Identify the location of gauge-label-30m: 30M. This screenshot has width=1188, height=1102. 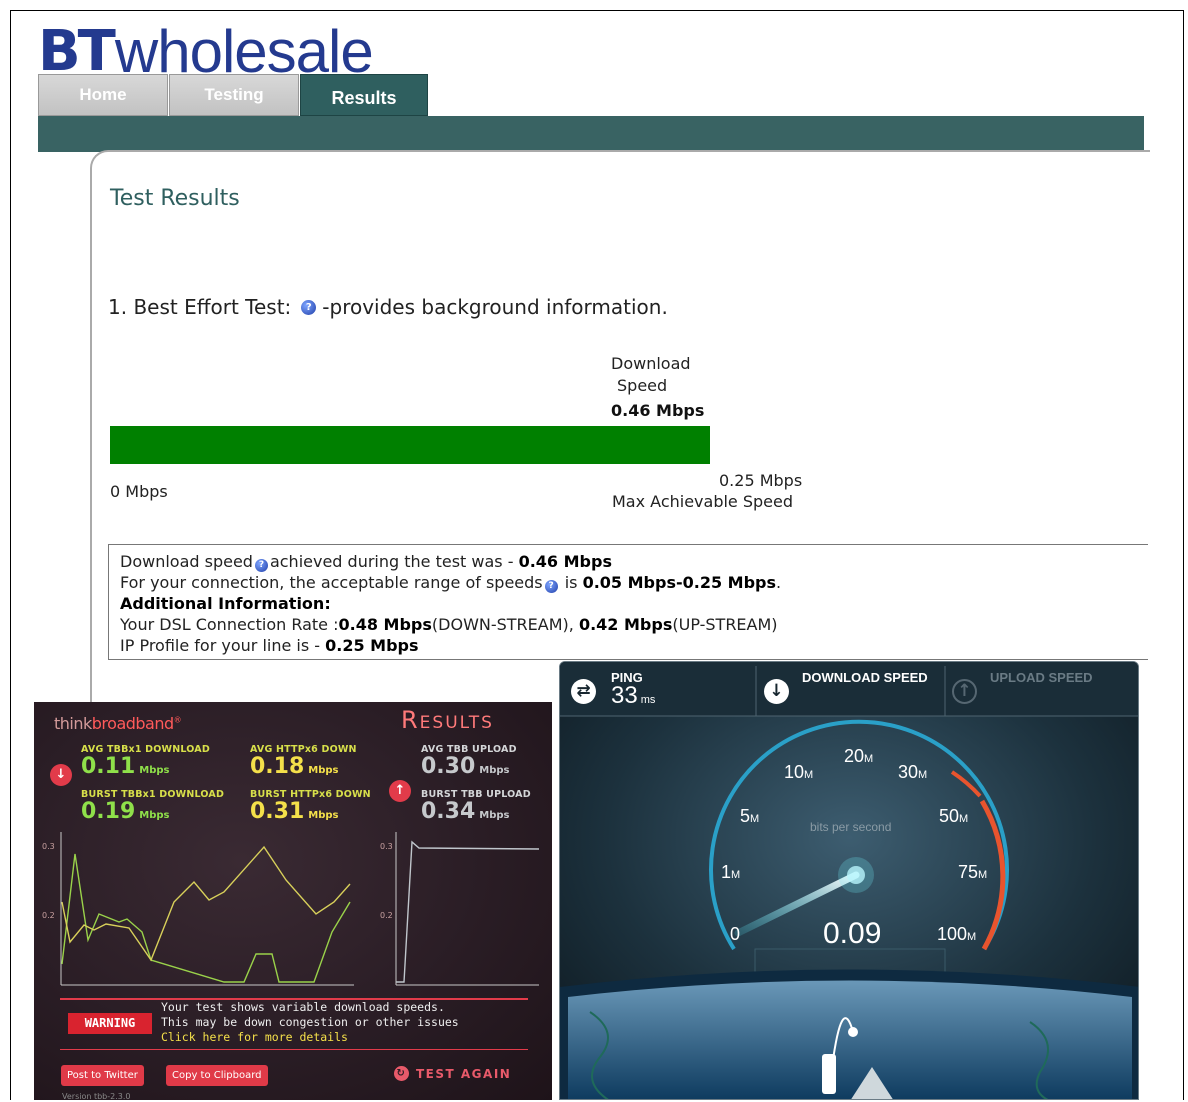
(912, 772).